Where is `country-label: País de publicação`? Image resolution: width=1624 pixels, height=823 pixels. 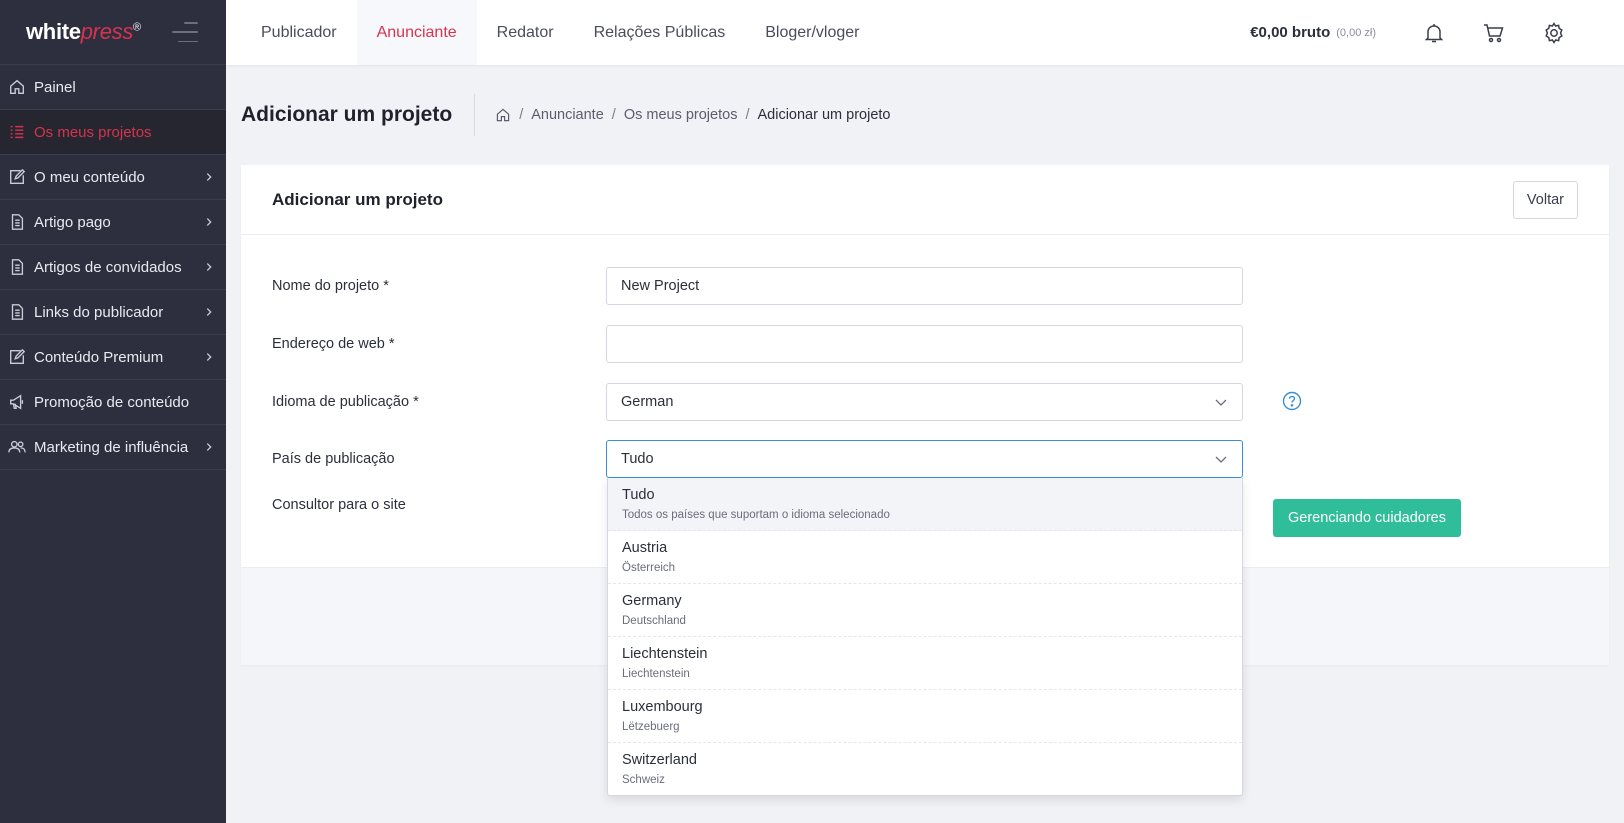 country-label: País de publicação is located at coordinates (333, 459).